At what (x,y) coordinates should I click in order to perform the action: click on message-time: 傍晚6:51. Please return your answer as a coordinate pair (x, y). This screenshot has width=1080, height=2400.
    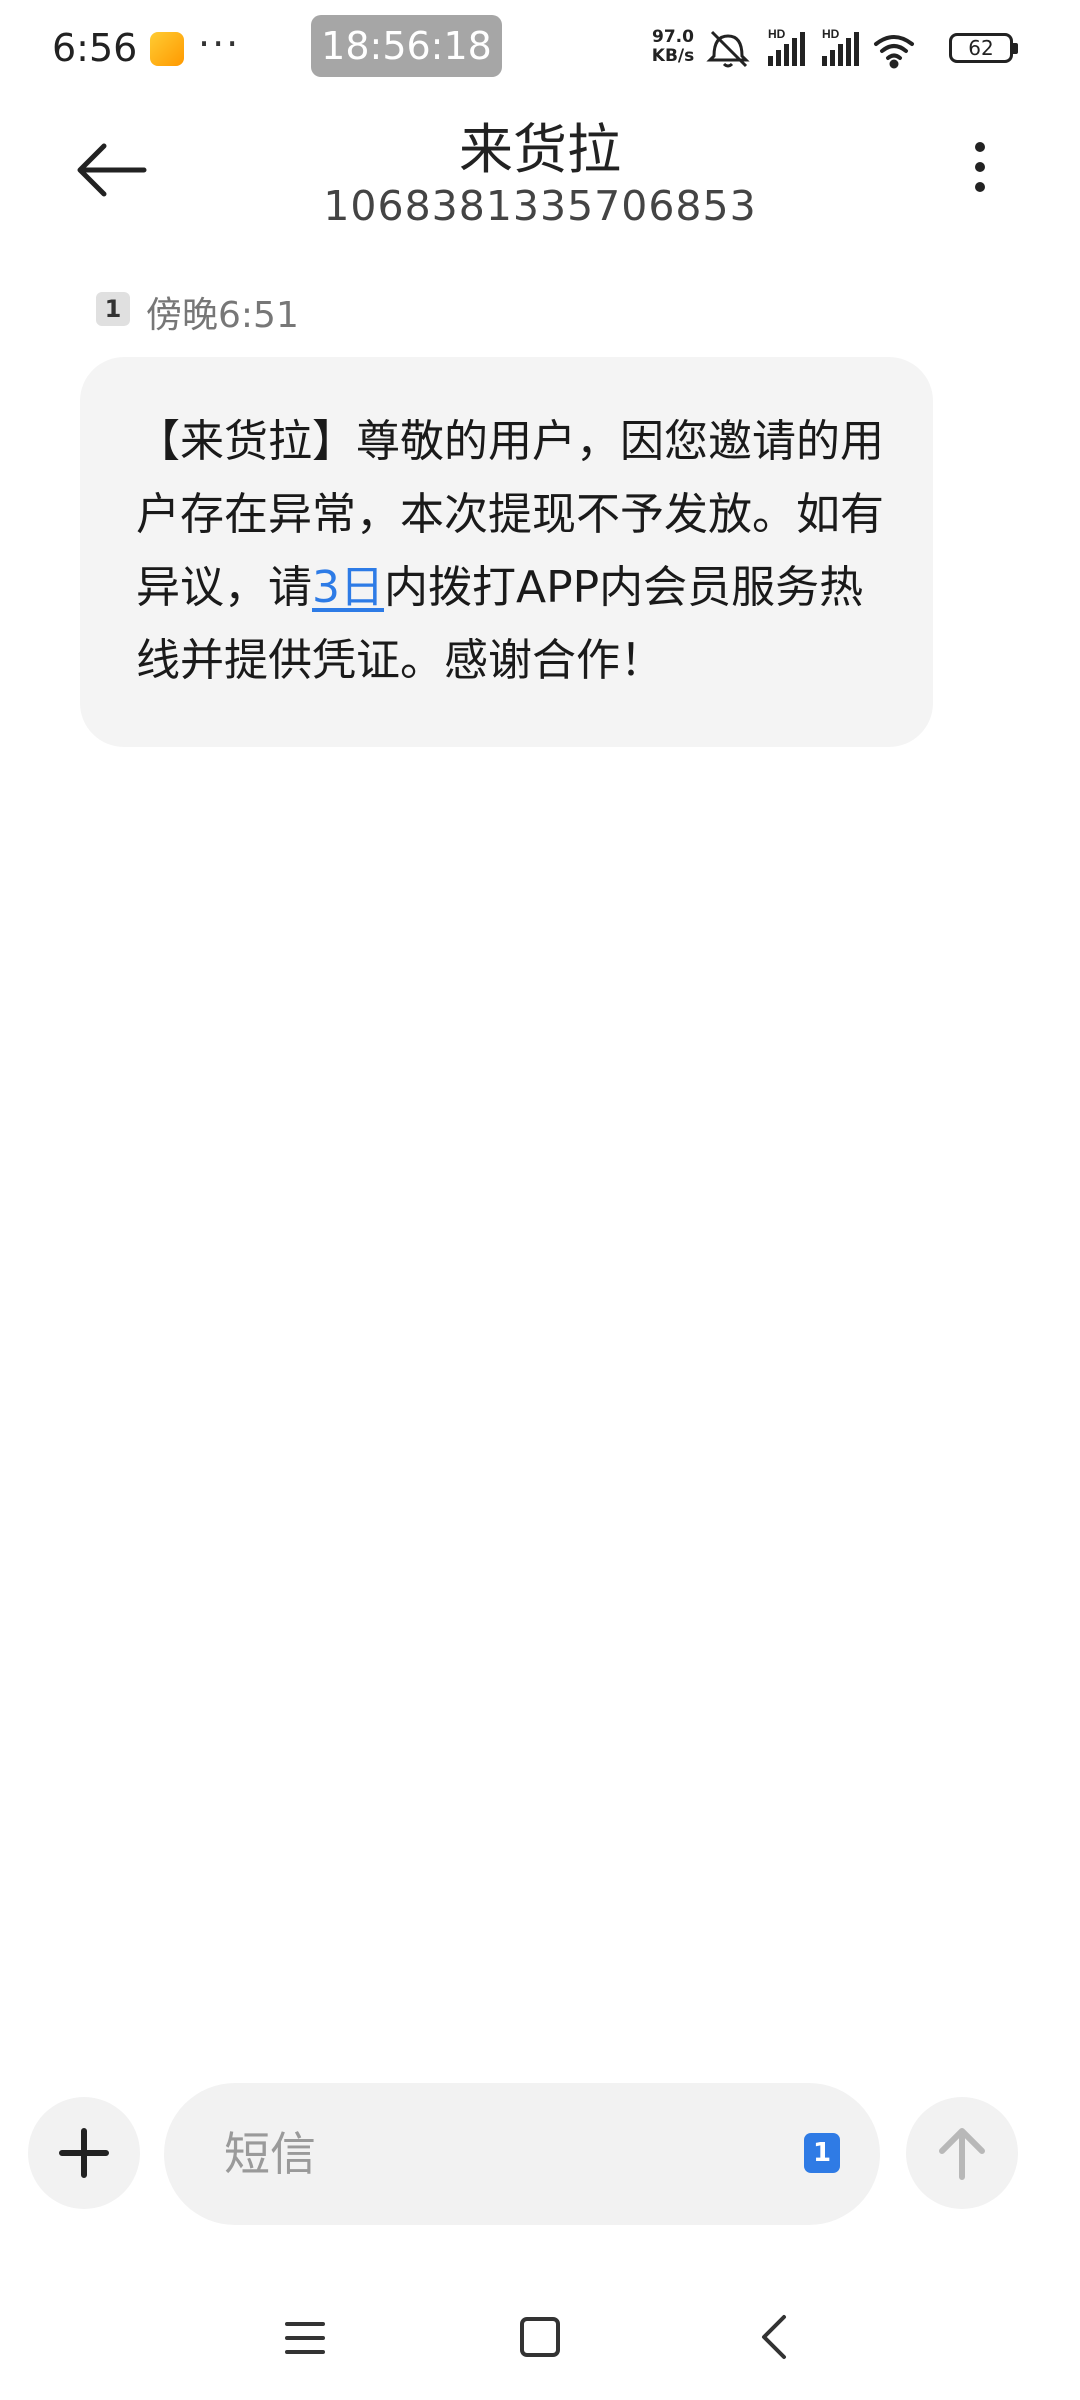
    Looking at the image, I should click on (222, 315).